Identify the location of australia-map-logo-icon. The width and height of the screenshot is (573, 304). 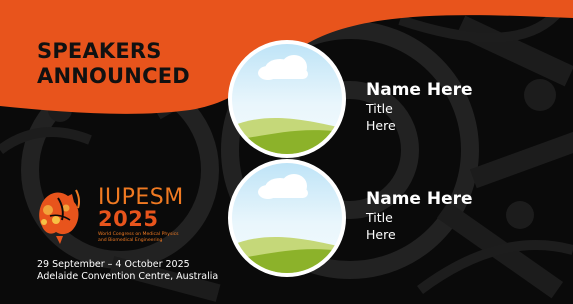
(60, 216).